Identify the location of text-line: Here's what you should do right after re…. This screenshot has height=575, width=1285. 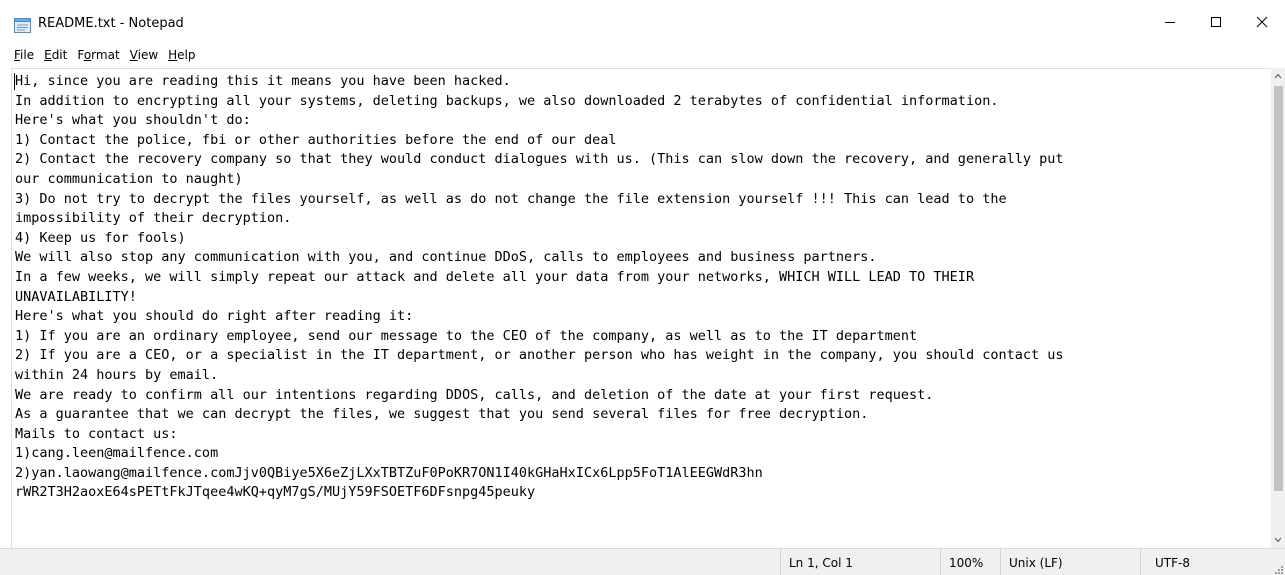
(214, 316).